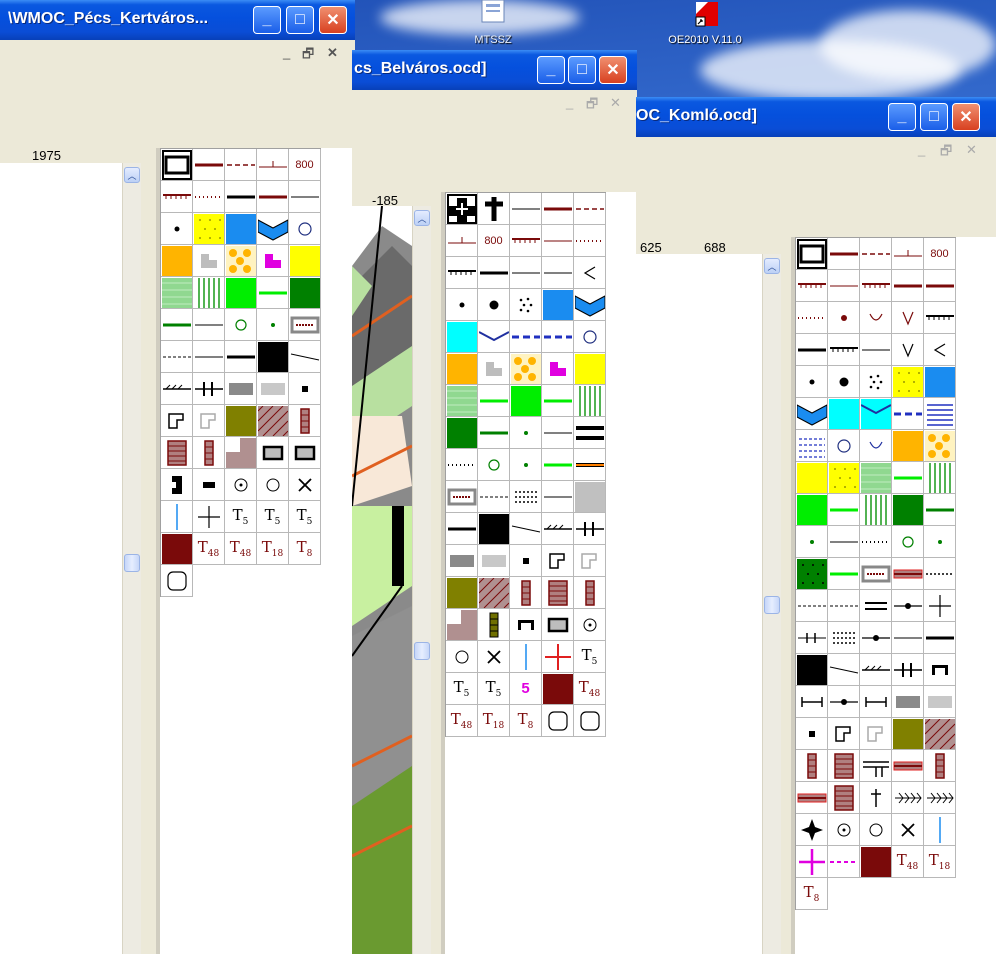  What do you see at coordinates (812, 478) in the screenshot?
I see `symbol-yellow-icon` at bounding box center [812, 478].